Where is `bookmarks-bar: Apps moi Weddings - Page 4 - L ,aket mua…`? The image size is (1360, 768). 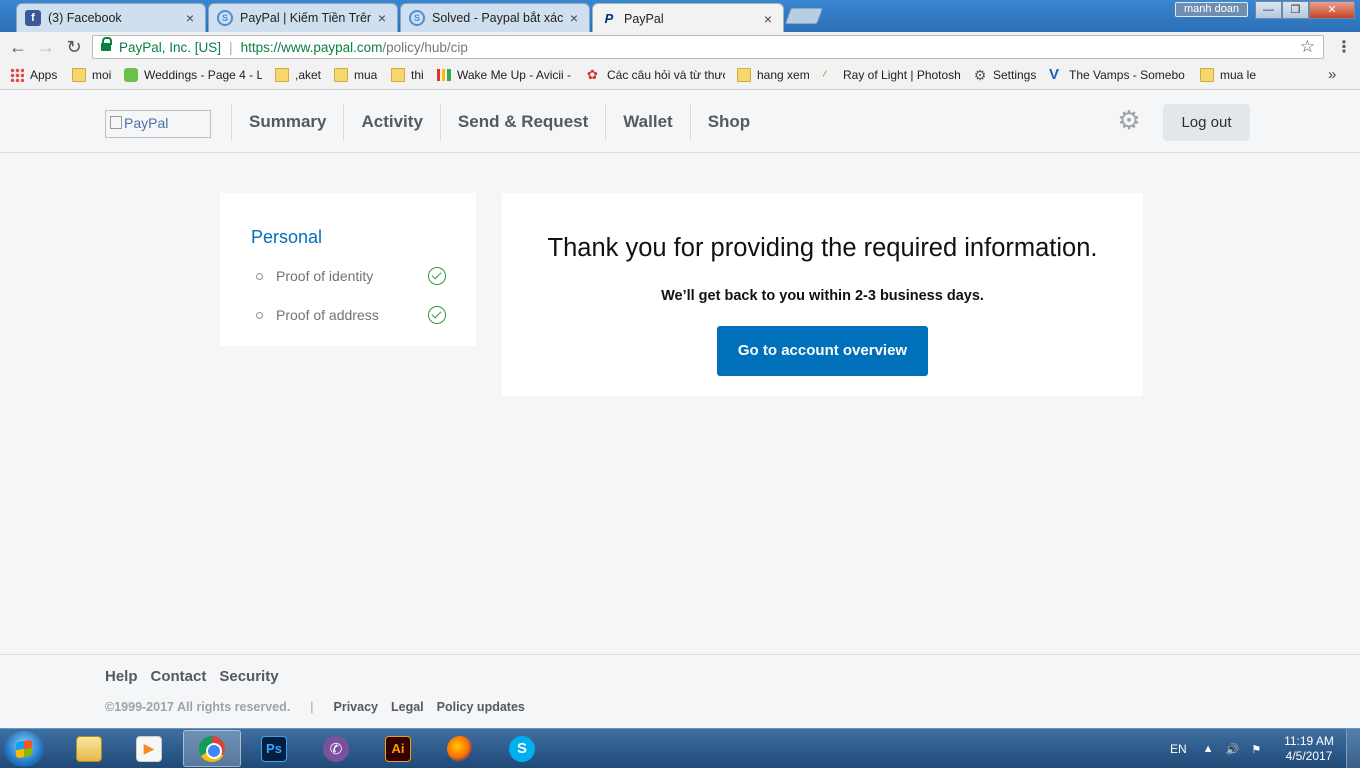 bookmarks-bar: Apps moi Weddings - Page 4 - L ,aket mua… is located at coordinates (680, 76).